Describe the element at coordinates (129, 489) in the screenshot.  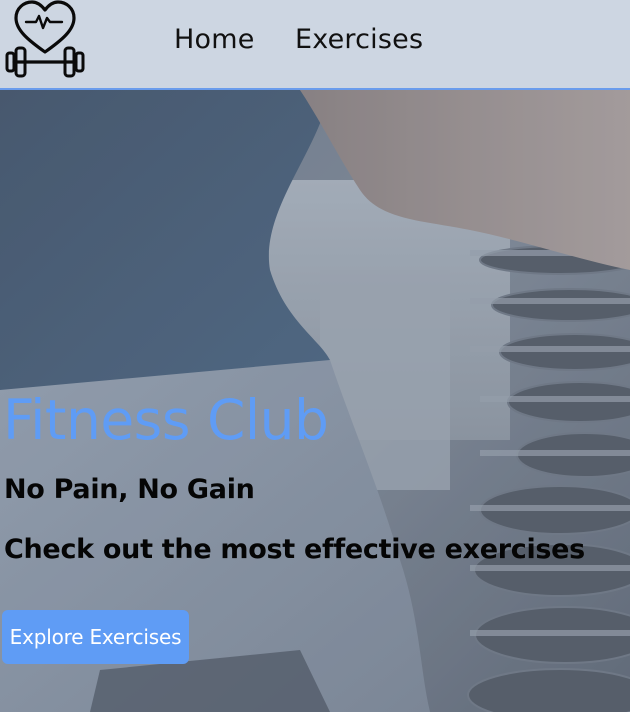
I see `hero-slogan: No Pain, No Gain` at that location.